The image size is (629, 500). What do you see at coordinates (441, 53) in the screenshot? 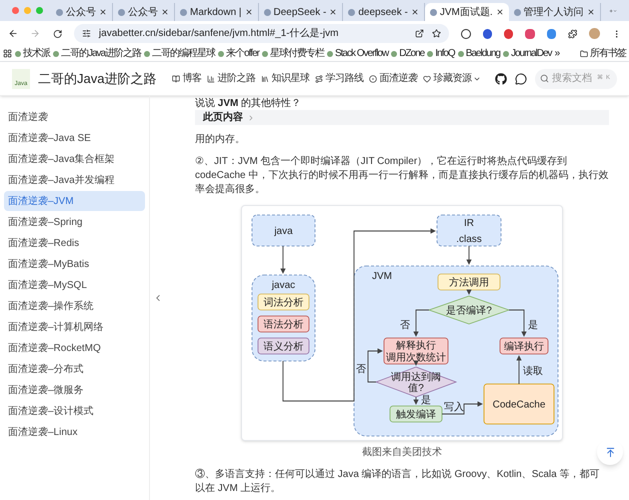
I see `bookmark-link: InfoQ` at bounding box center [441, 53].